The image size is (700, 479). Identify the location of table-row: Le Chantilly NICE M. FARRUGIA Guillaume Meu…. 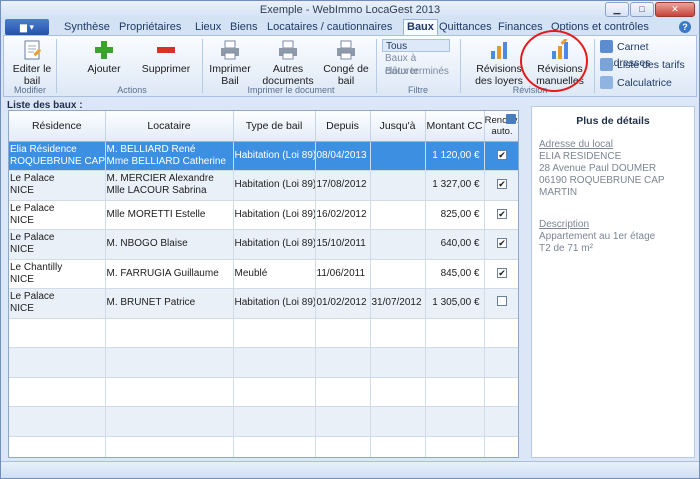
(263, 274).